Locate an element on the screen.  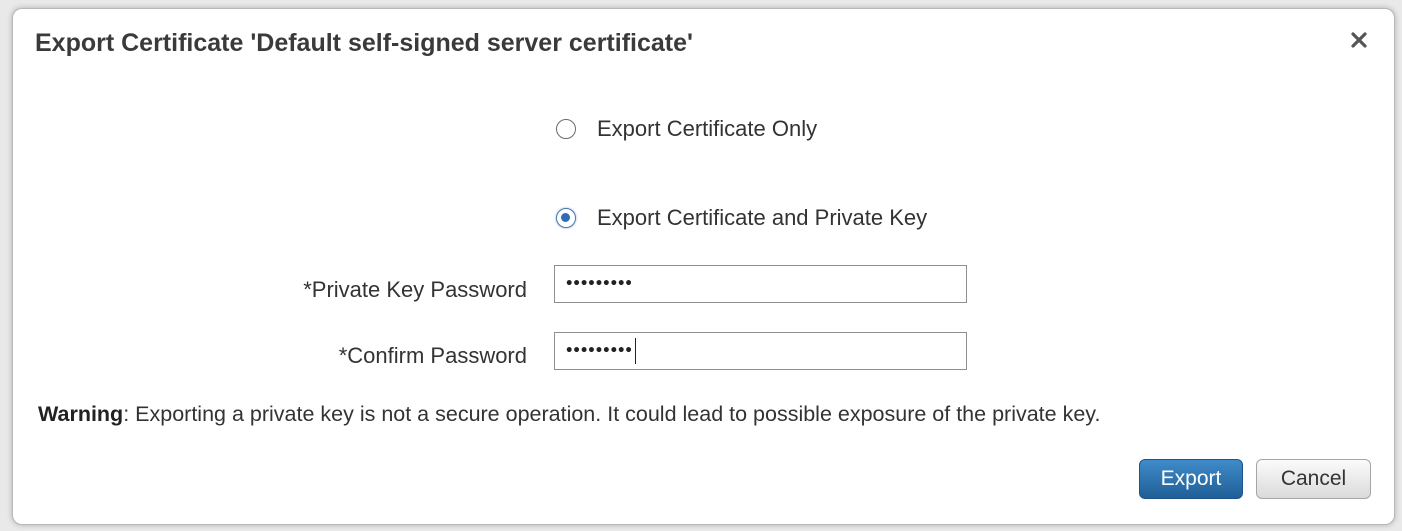
private-key-password-input: ••••••••• is located at coordinates (760, 284).